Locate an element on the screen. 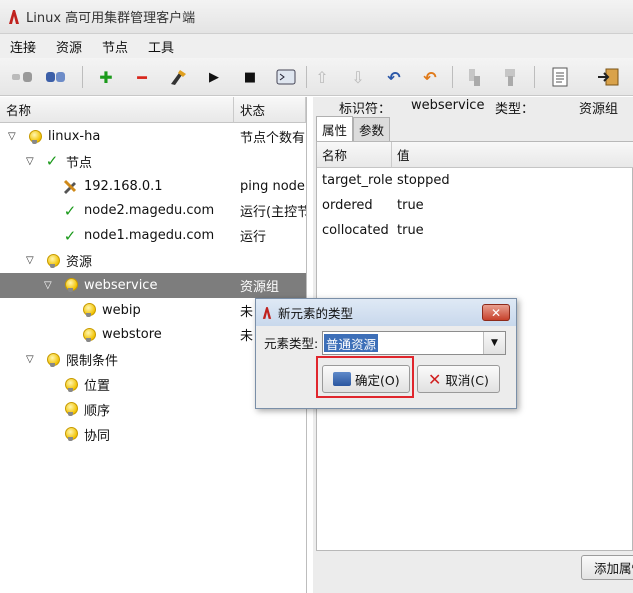 Image resolution: width=633 pixels, height=593 pixels. tree-row: ▽ 资源 is located at coordinates (153, 260).